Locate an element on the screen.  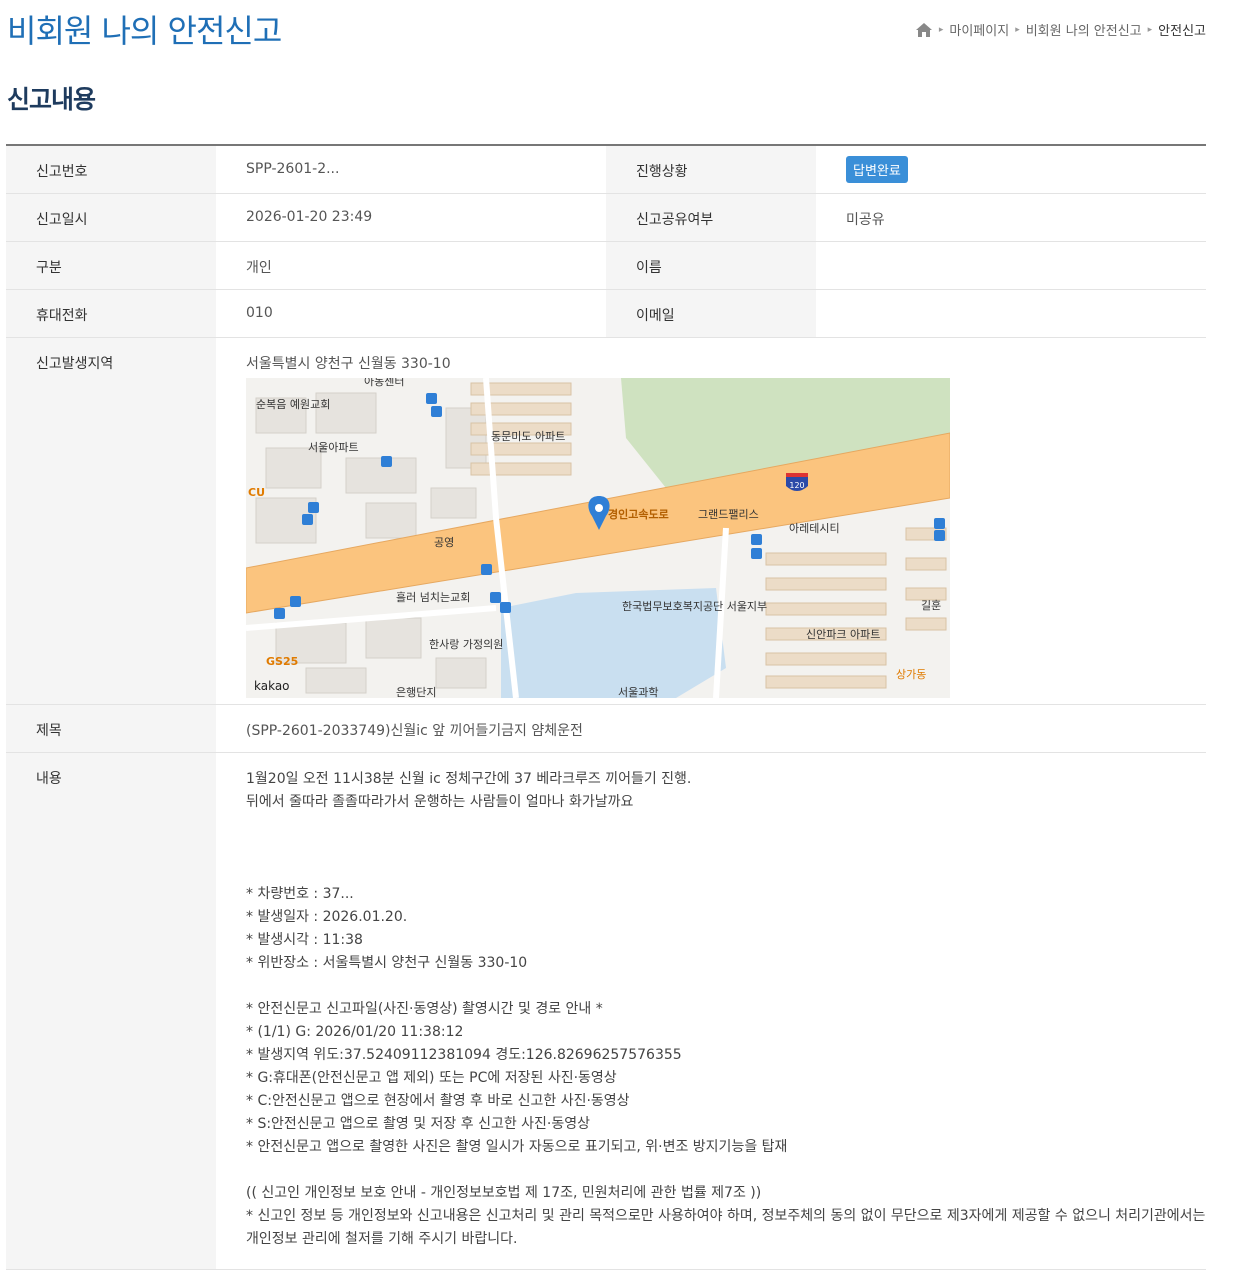
map-label-grand-palace: 그랜드팰리스 is located at coordinates (728, 514).